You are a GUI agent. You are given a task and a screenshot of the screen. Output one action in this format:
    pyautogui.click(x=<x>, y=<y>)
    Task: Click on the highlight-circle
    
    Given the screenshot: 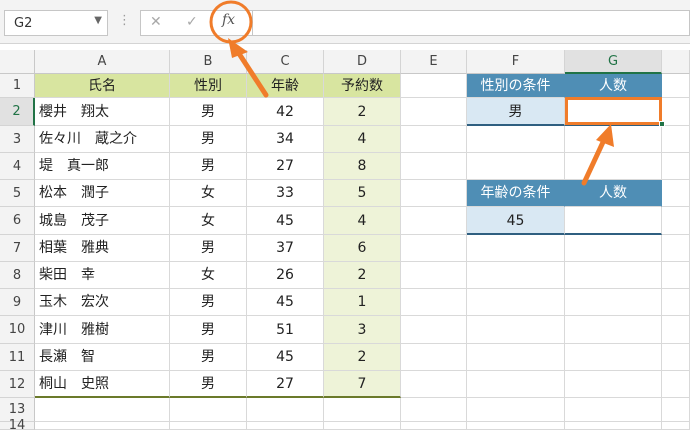 What is the action you would take?
    pyautogui.click(x=231, y=22)
    